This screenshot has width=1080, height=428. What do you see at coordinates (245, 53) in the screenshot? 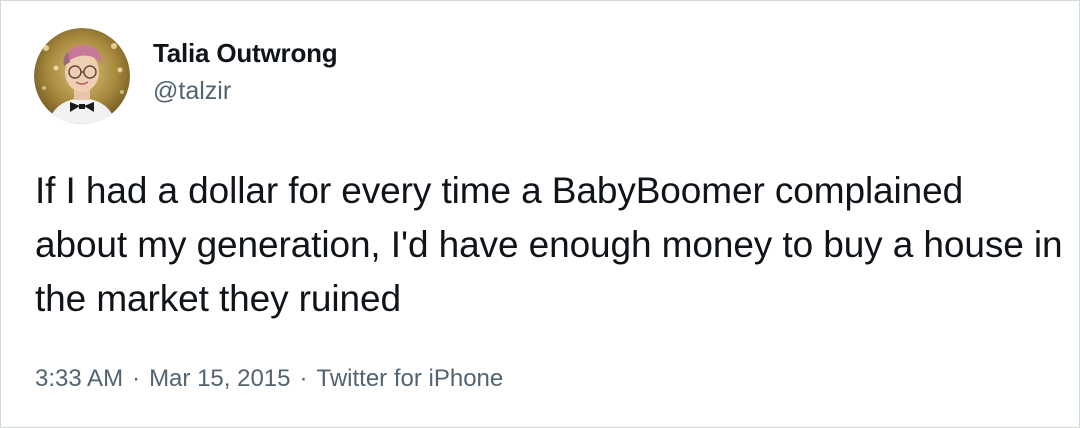
I see `display-name: Talia Outwrong` at bounding box center [245, 53].